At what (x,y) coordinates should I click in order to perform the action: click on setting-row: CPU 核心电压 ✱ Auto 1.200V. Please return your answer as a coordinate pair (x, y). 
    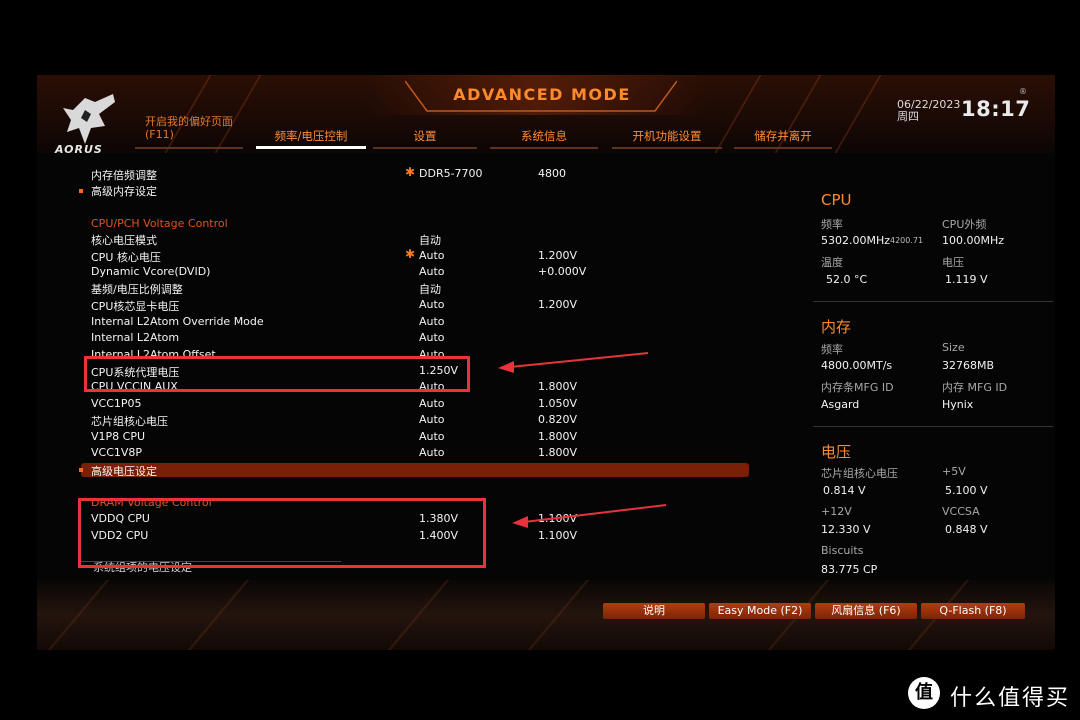
    Looking at the image, I should click on (421, 255).